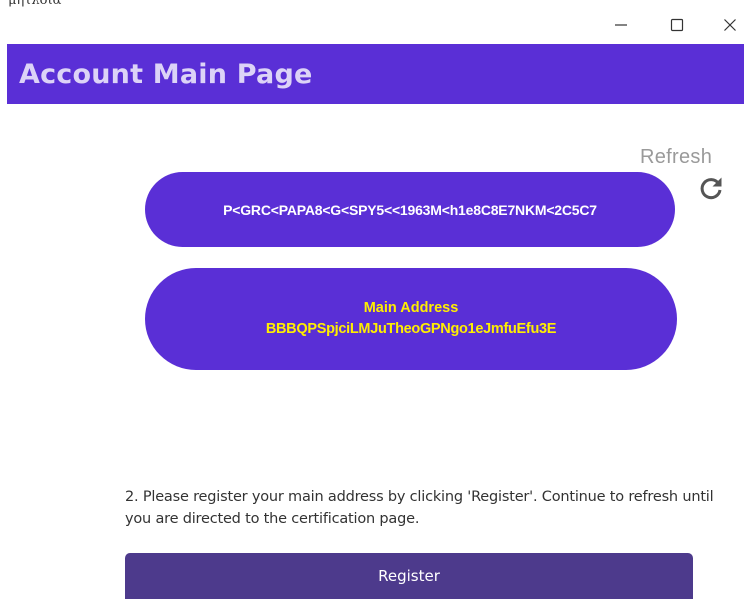 This screenshot has width=744, height=599. I want to click on register-button: Register, so click(409, 576).